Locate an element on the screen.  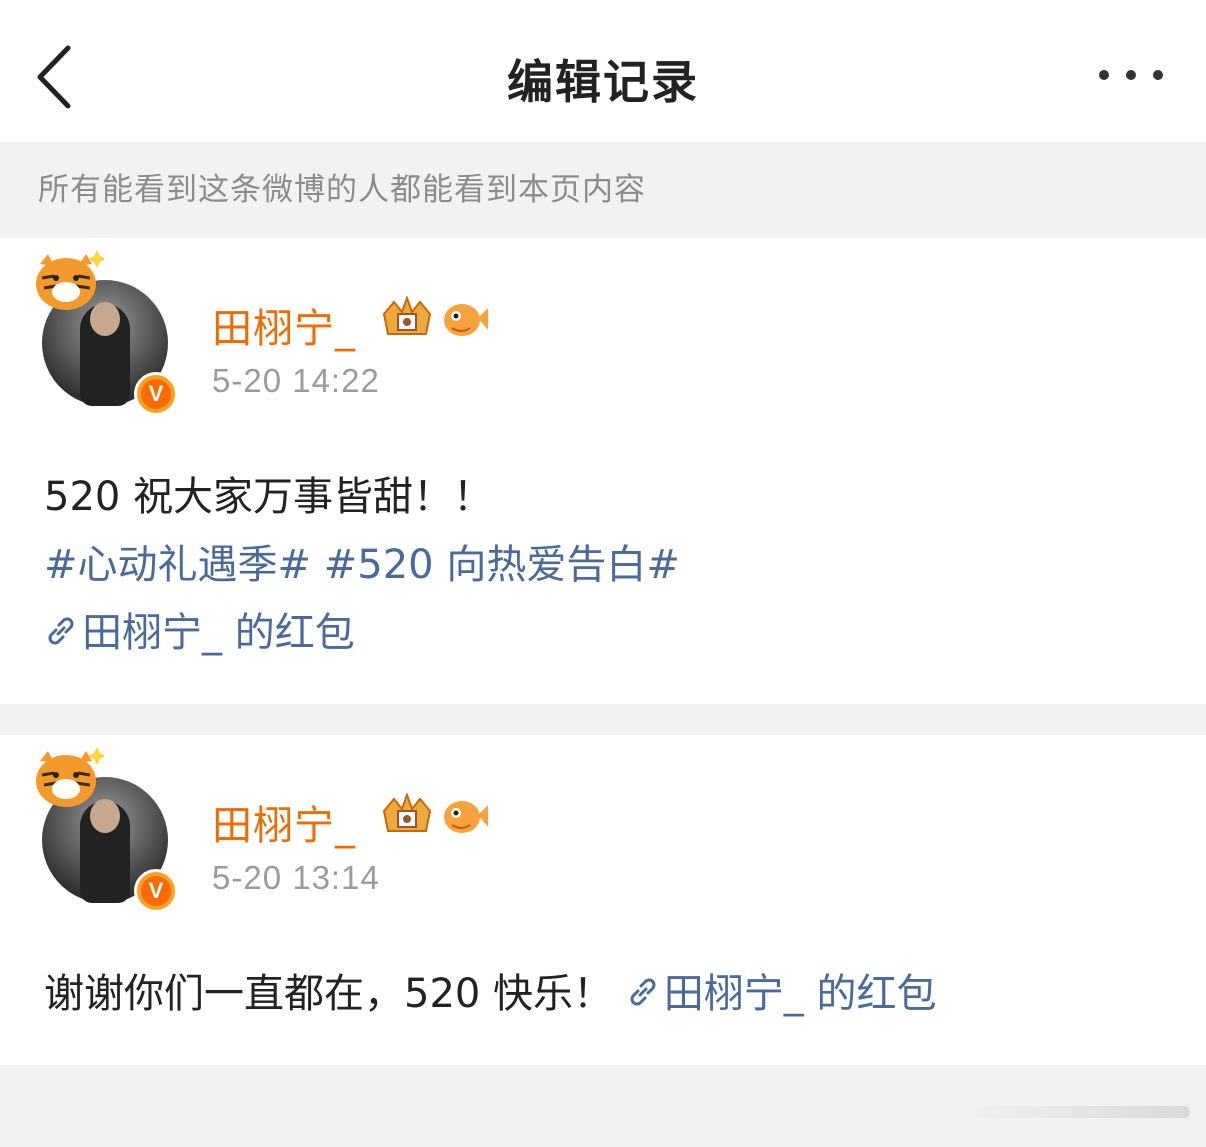
more-button is located at coordinates (1131, 75).